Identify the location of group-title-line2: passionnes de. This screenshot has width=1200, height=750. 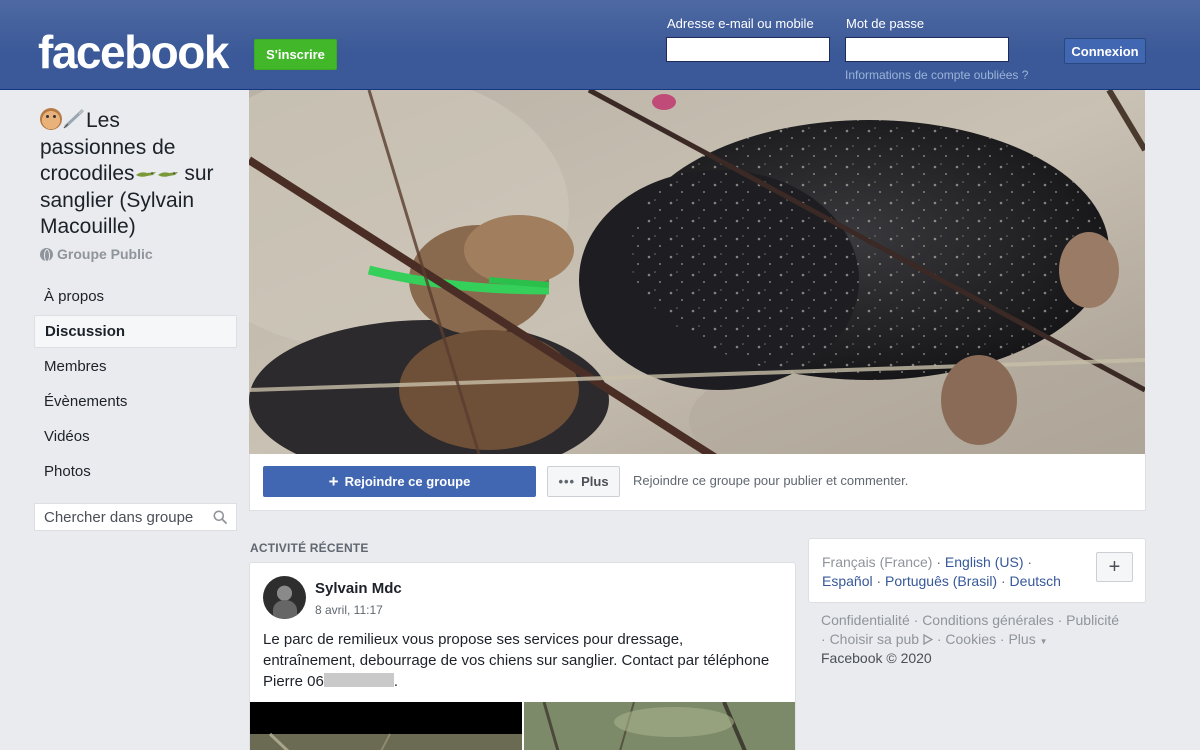
(108, 147).